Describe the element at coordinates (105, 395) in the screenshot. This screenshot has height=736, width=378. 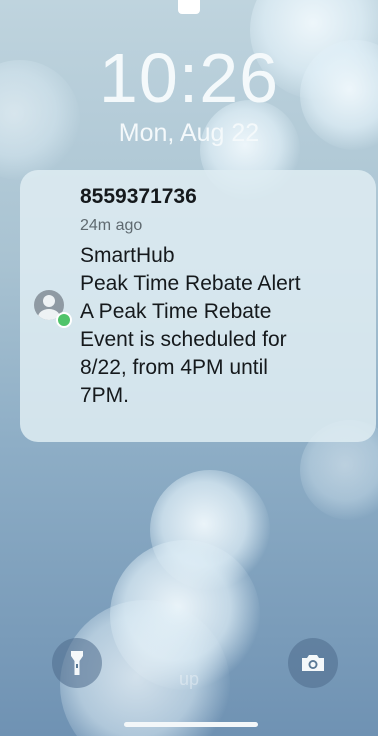
I see `notification-line: 7PM.` at that location.